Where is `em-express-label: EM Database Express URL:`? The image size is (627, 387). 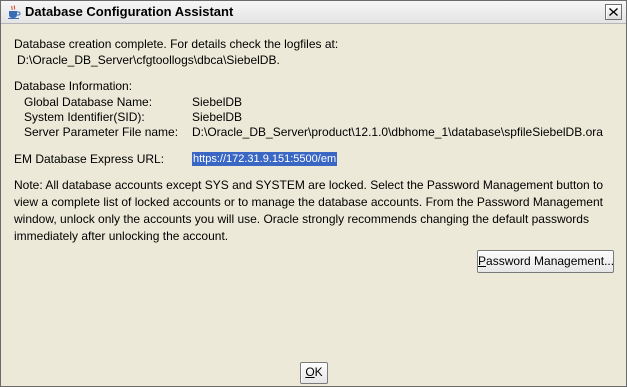
em-express-label: EM Database Express URL: is located at coordinates (89, 159).